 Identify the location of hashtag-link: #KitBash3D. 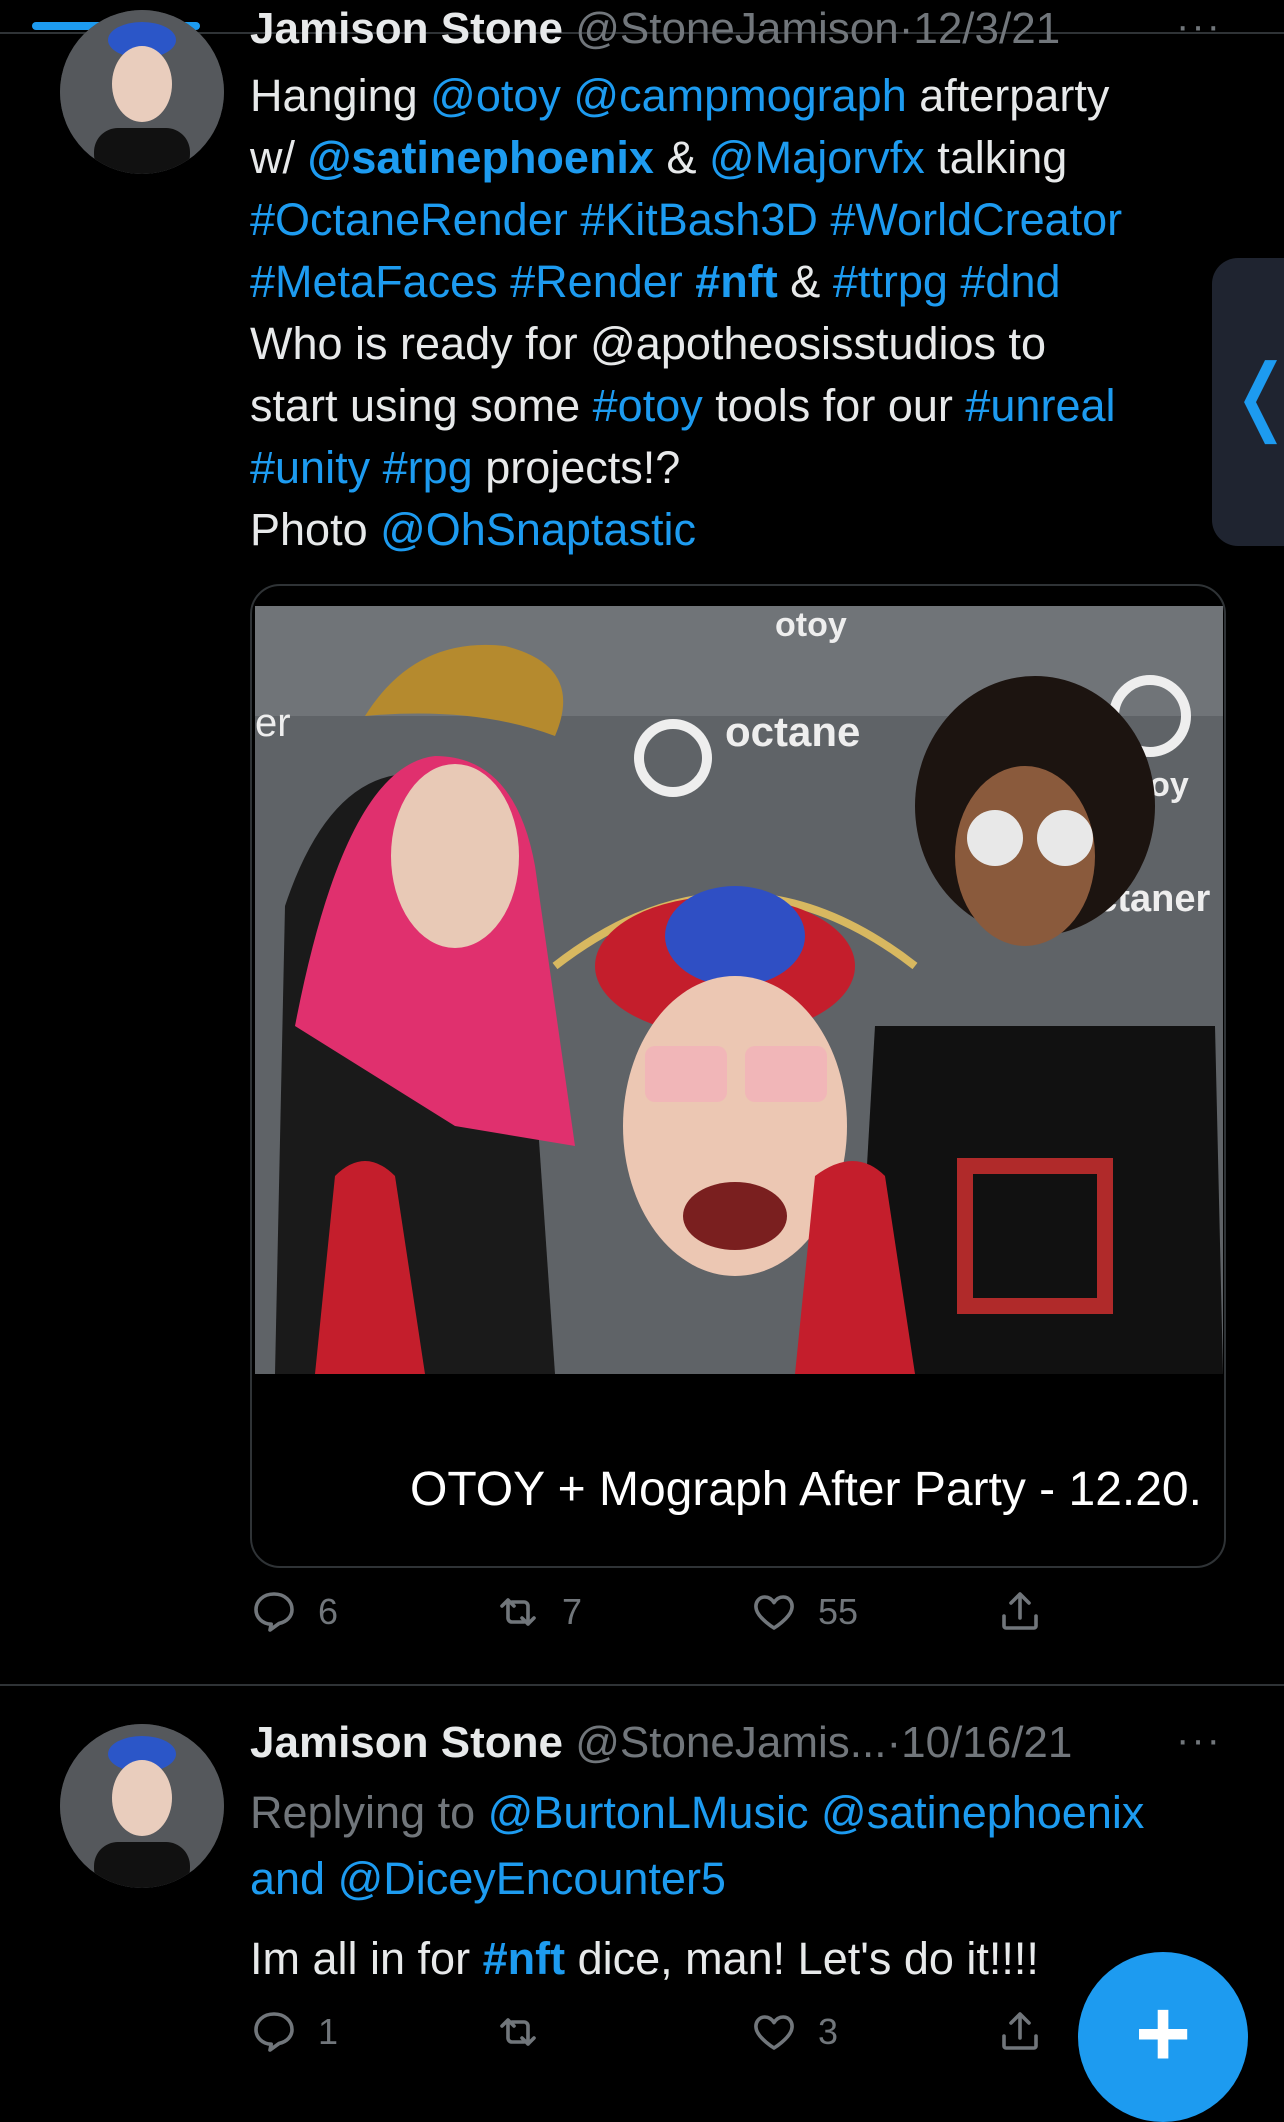
(699, 219).